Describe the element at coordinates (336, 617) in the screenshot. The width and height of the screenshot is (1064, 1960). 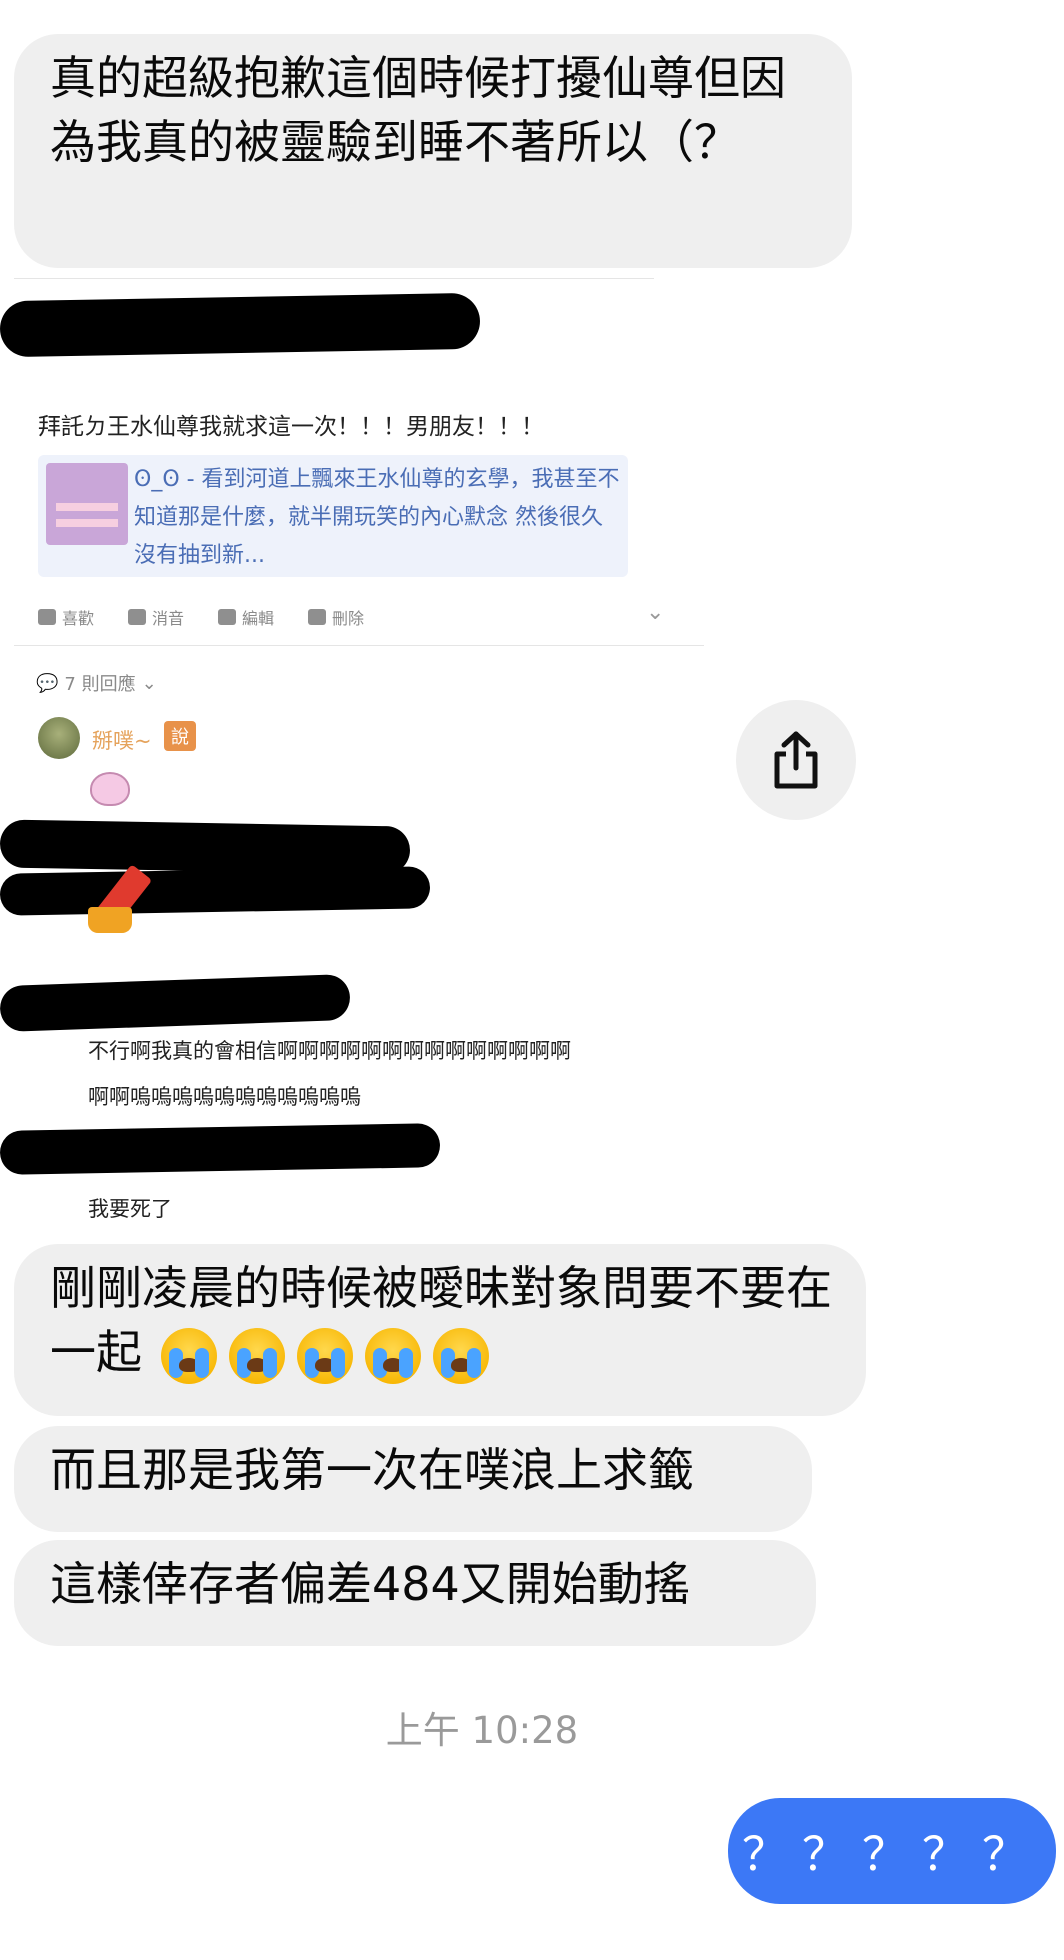
I see `delete-action: 刪除` at that location.